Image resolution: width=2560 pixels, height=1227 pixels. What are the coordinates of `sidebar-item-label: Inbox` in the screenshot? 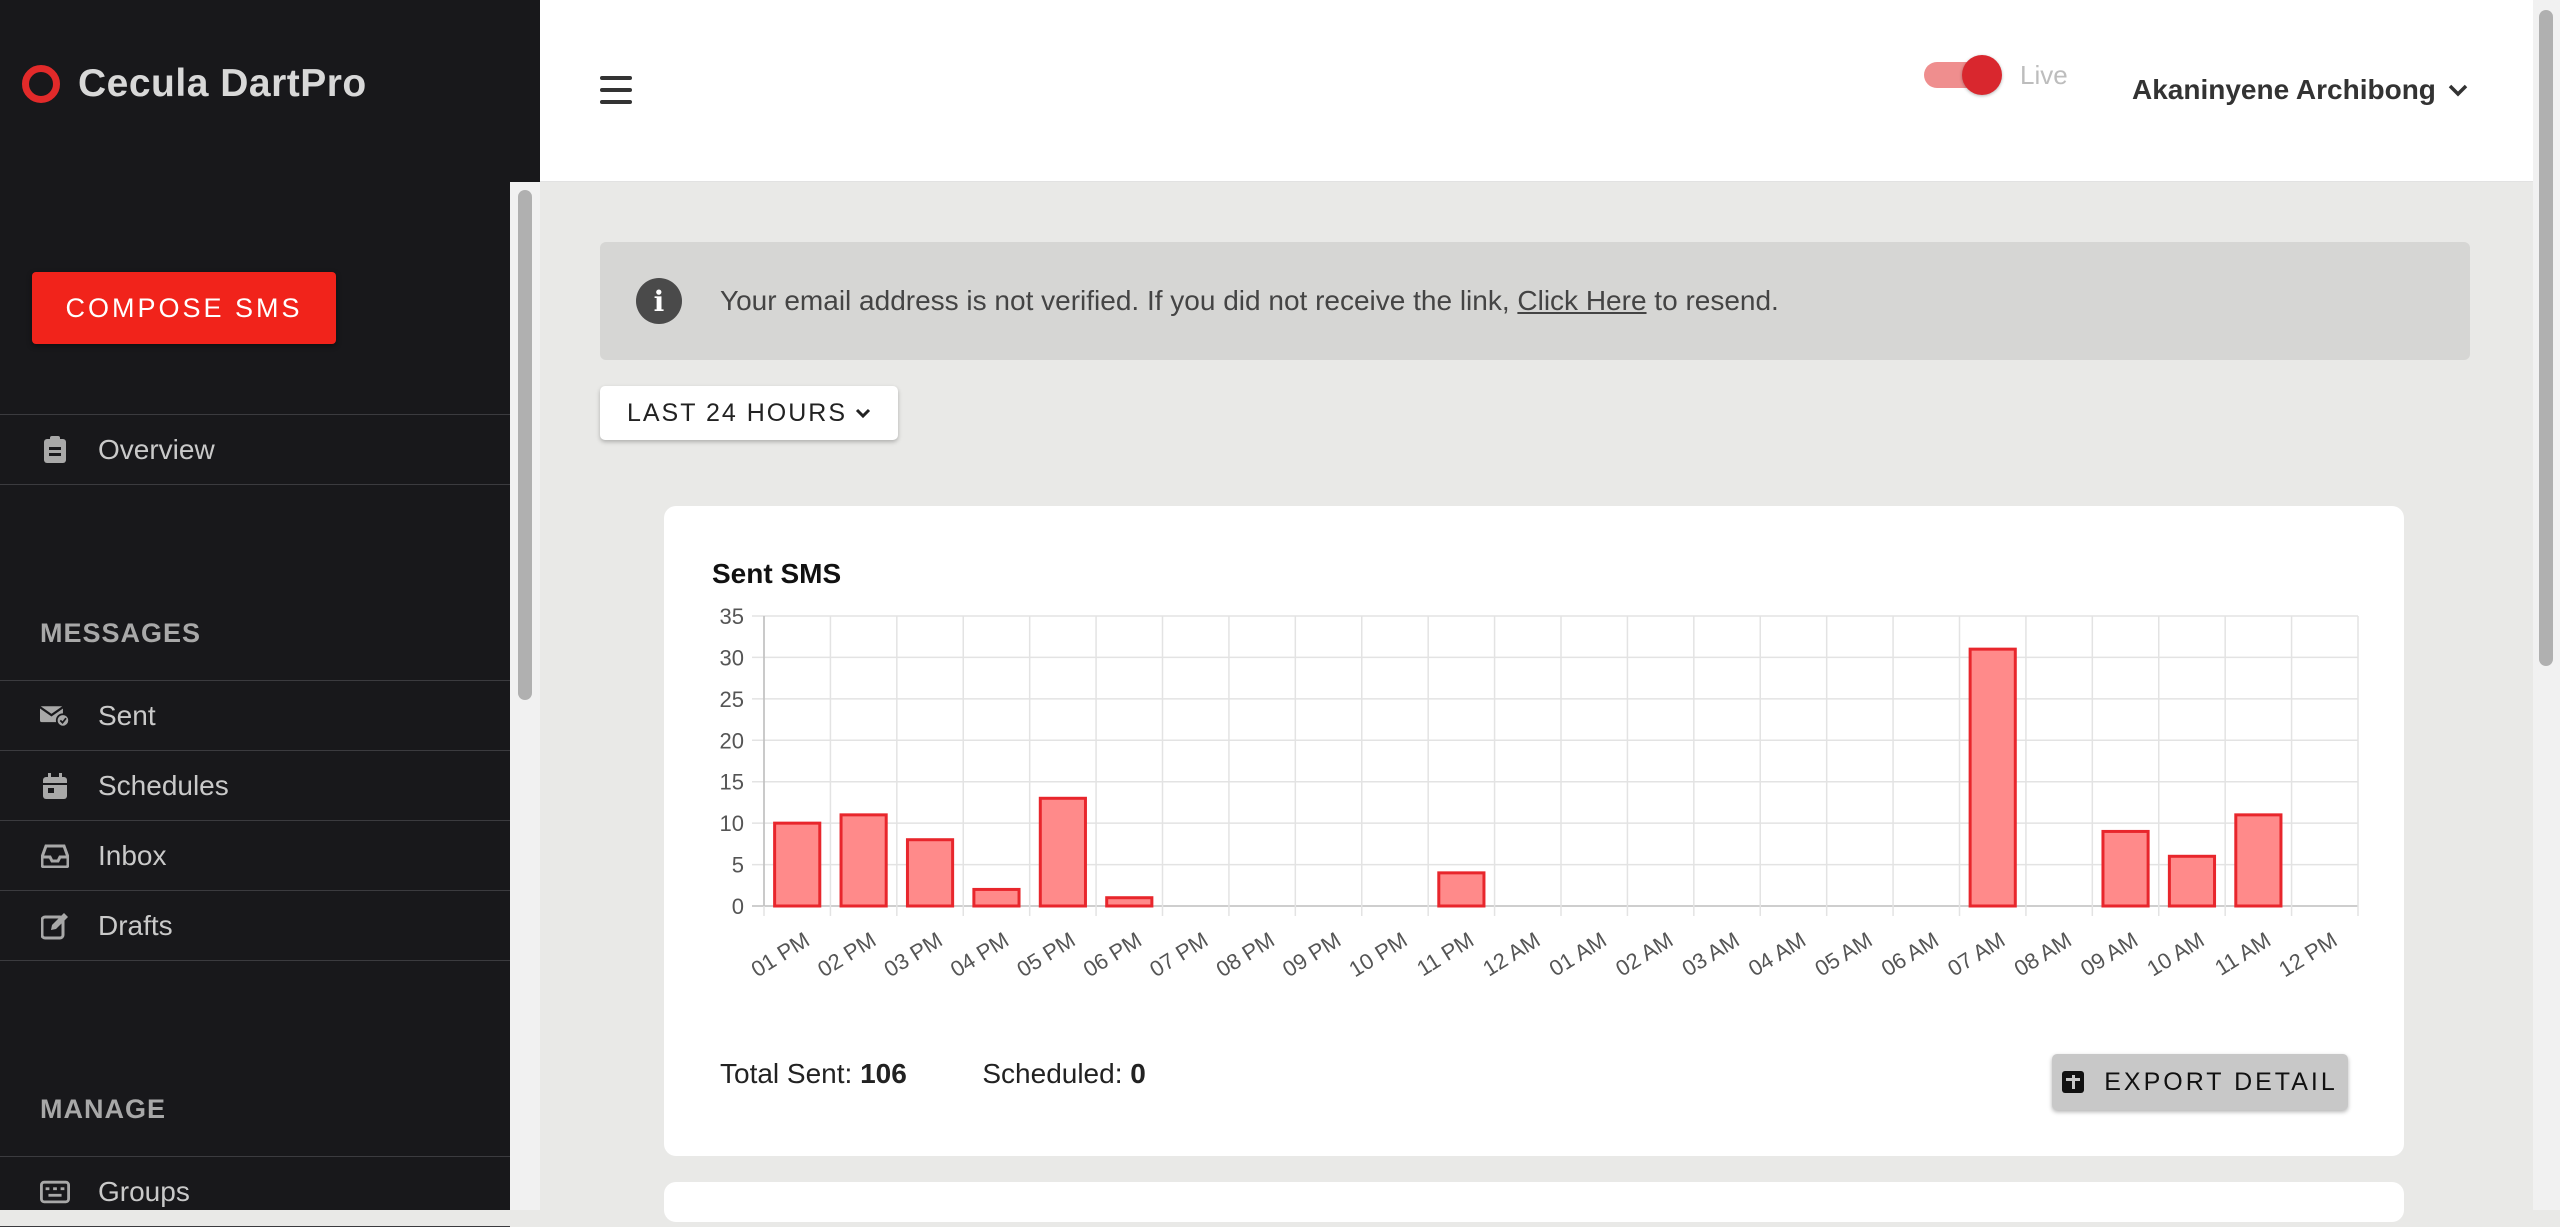 It's located at (132, 855).